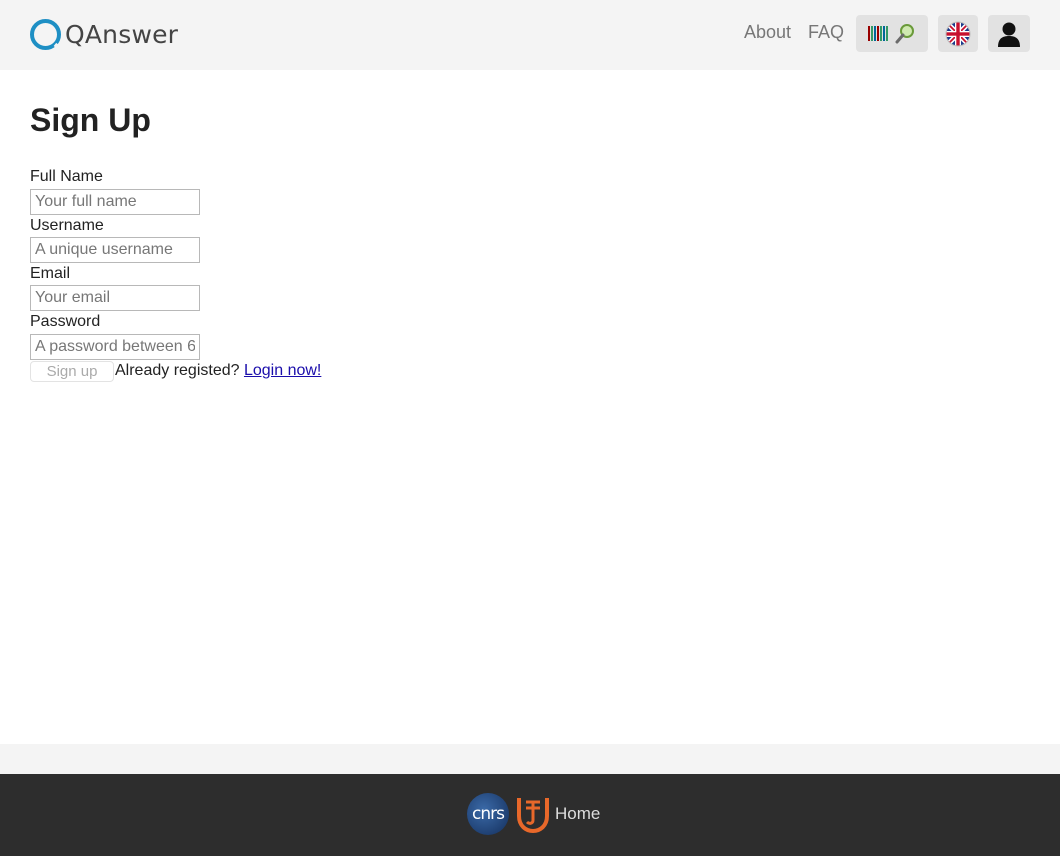 This screenshot has height=856, width=1060. What do you see at coordinates (530, 759) in the screenshot?
I see `footer-spacer` at bounding box center [530, 759].